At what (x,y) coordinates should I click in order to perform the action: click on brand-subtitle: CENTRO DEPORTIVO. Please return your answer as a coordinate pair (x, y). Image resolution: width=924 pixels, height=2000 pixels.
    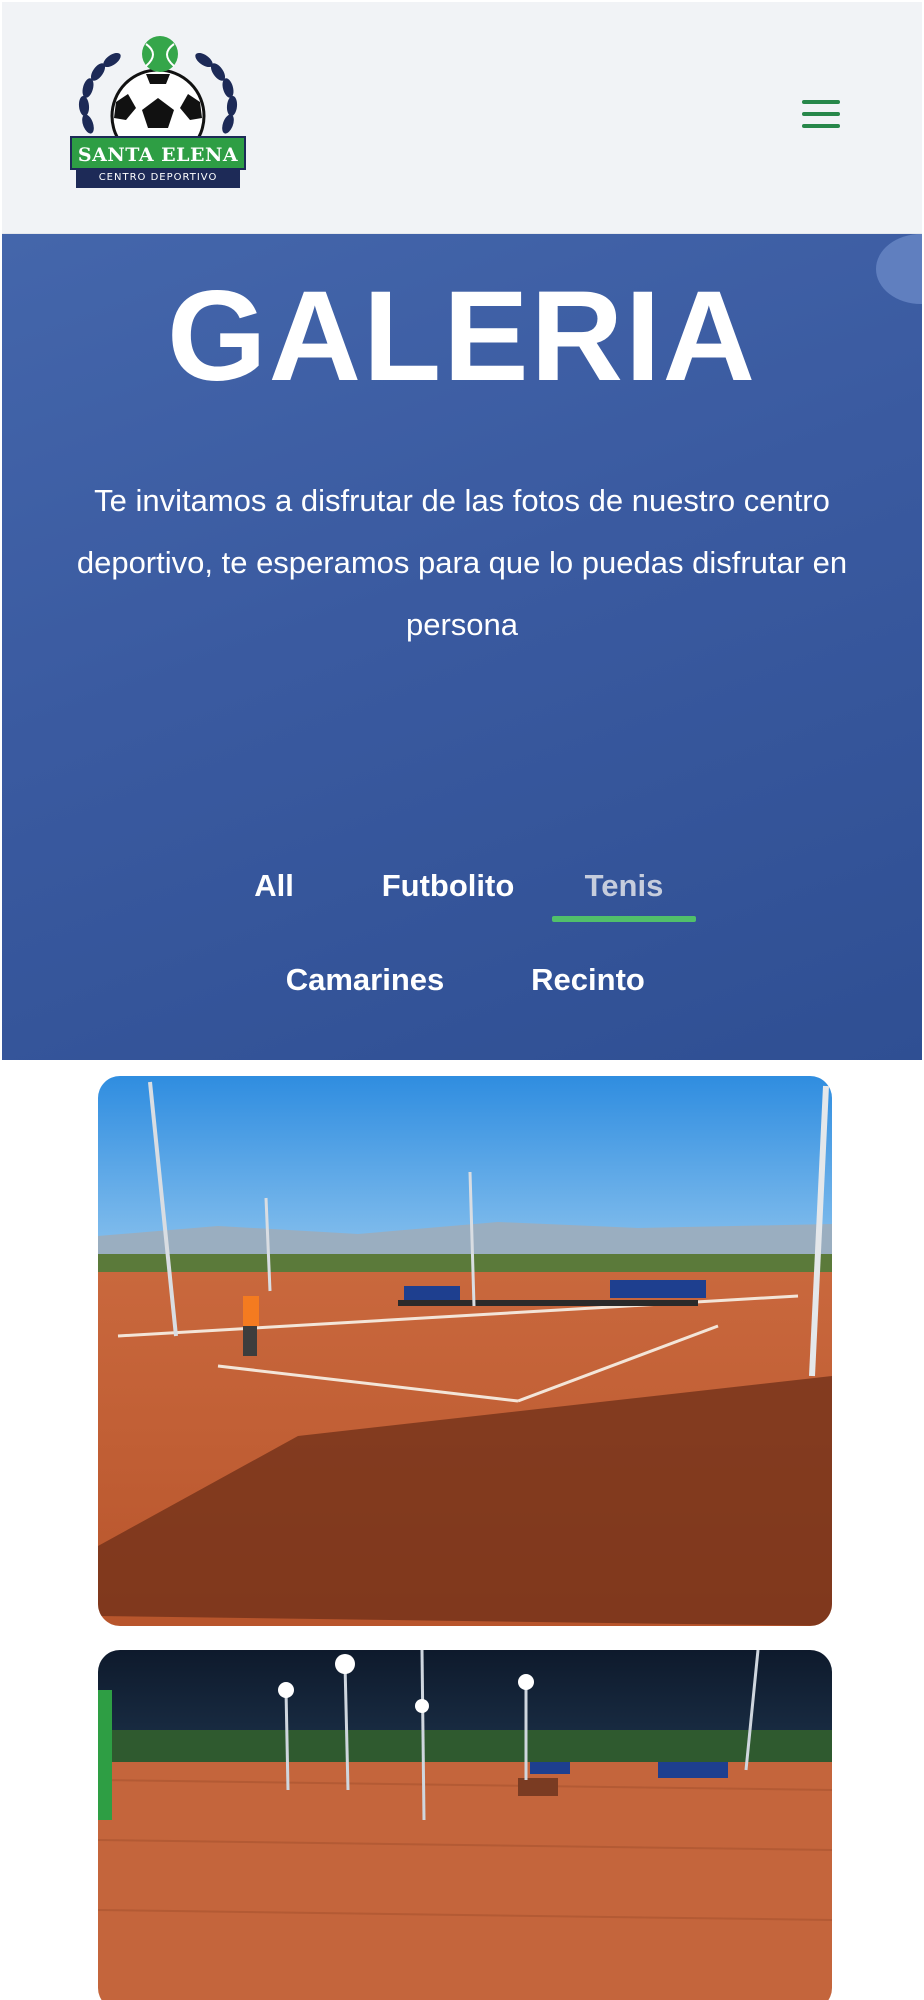
    Looking at the image, I should click on (158, 178).